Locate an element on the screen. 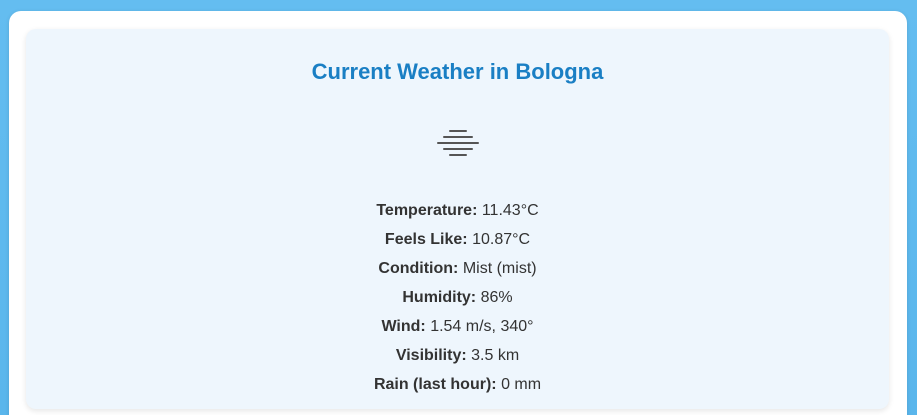 Image resolution: width=917 pixels, height=415 pixels. visibility-label: Visibility: is located at coordinates (431, 355).